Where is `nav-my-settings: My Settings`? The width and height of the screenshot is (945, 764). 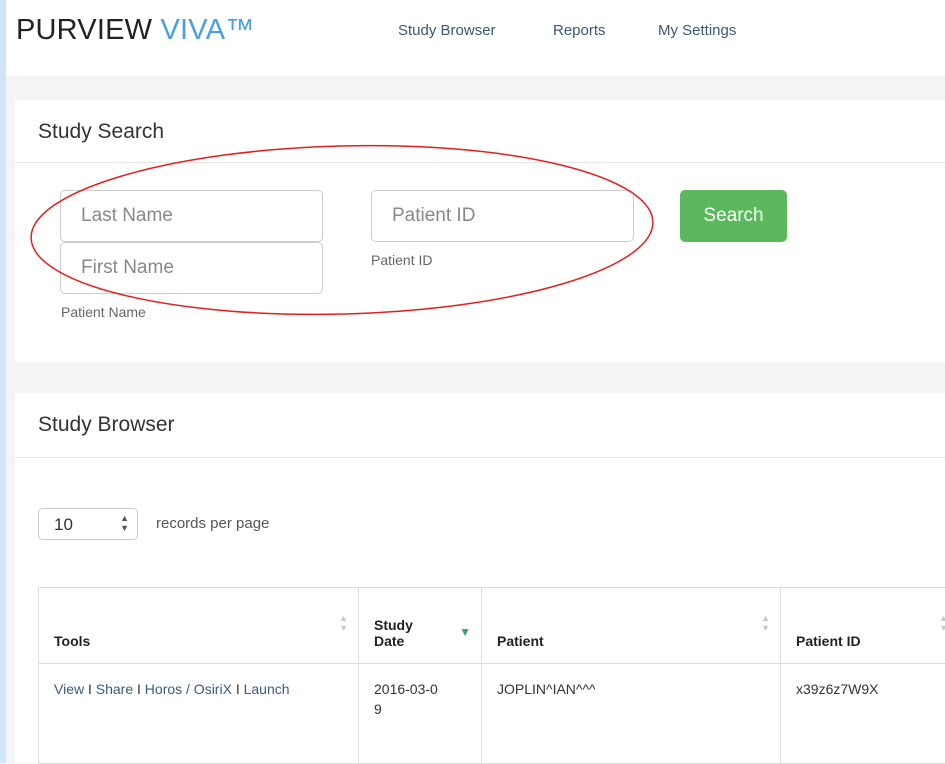 nav-my-settings: My Settings is located at coordinates (697, 30).